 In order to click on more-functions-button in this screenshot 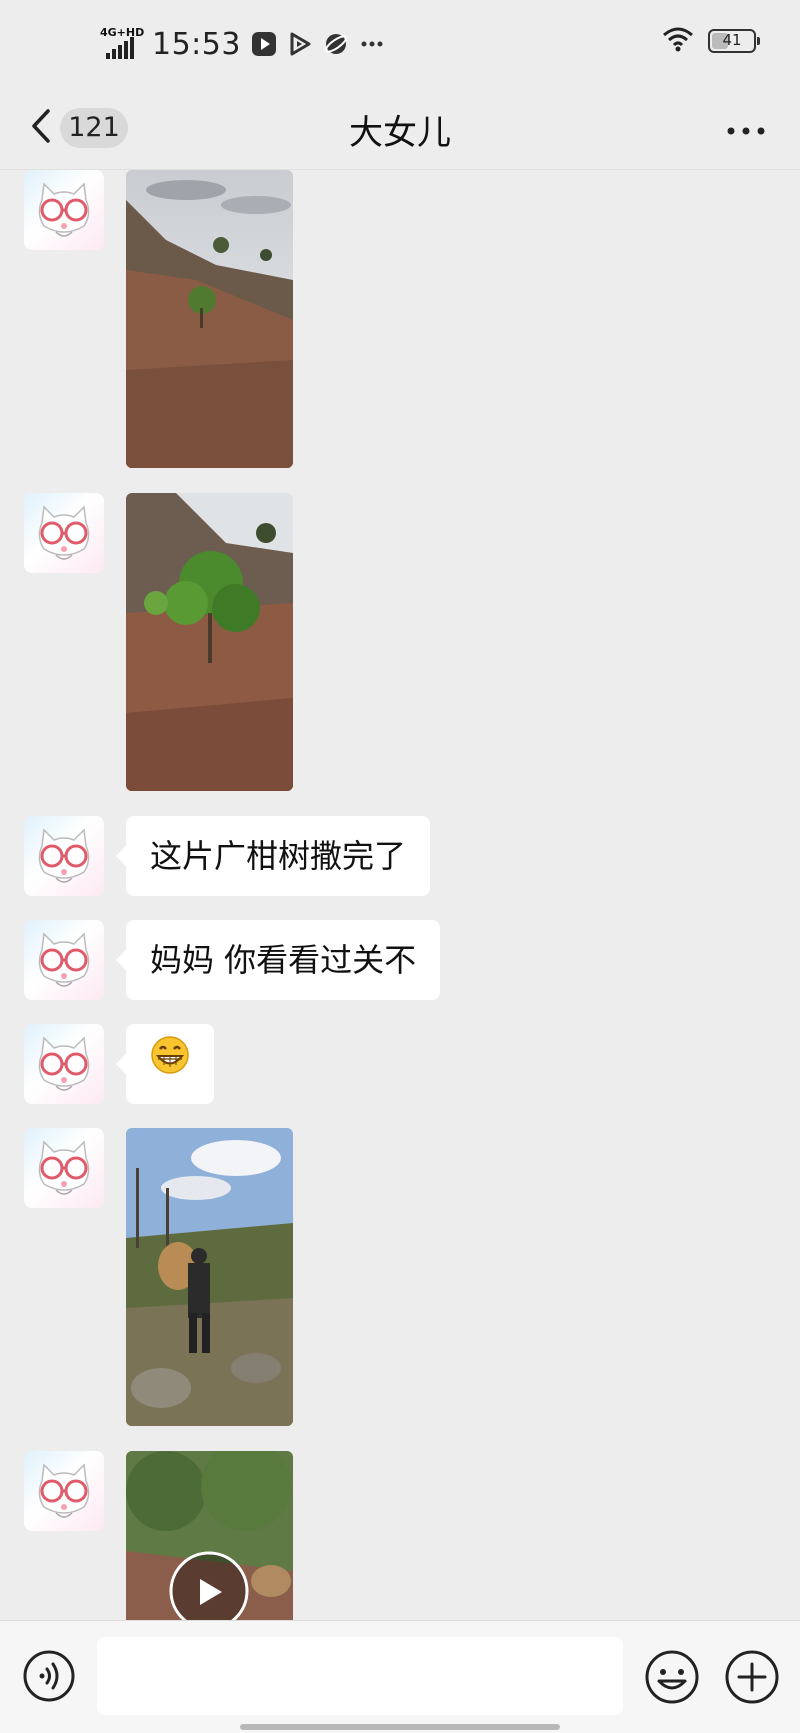, I will do `click(752, 1677)`.